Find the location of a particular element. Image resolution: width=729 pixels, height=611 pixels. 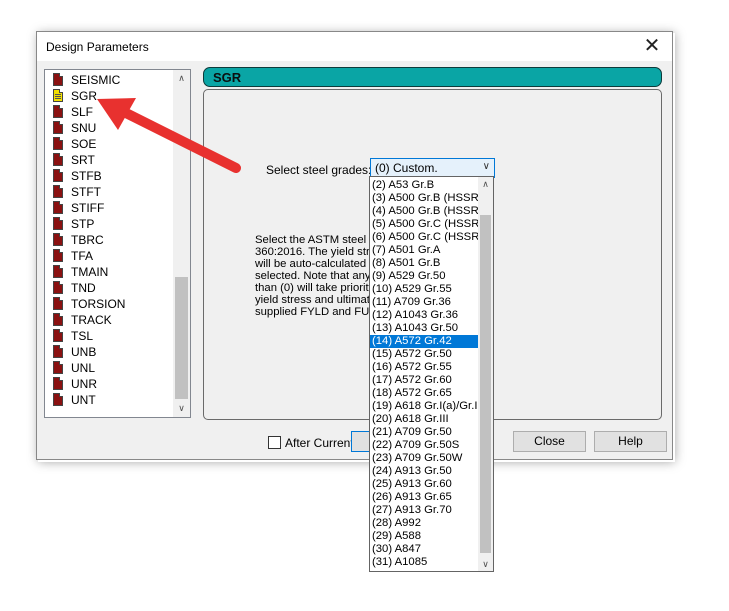

parameter-list-item: STP is located at coordinates (110, 224).